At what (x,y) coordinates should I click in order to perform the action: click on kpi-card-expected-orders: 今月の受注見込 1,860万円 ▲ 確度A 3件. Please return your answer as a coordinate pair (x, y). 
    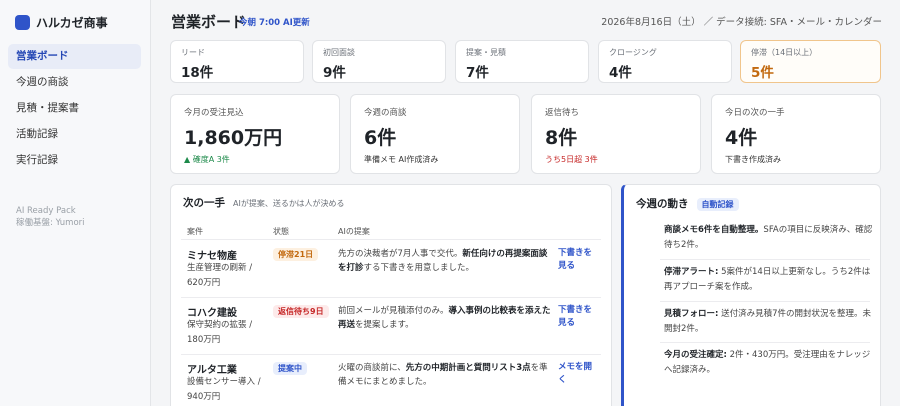
    Looking at the image, I should click on (255, 134).